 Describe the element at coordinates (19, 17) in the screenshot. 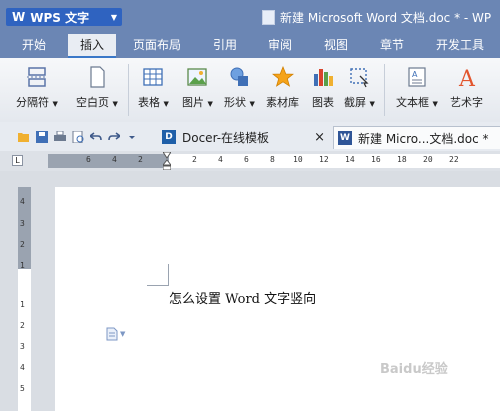

I see `wps-logo-icon: W` at that location.